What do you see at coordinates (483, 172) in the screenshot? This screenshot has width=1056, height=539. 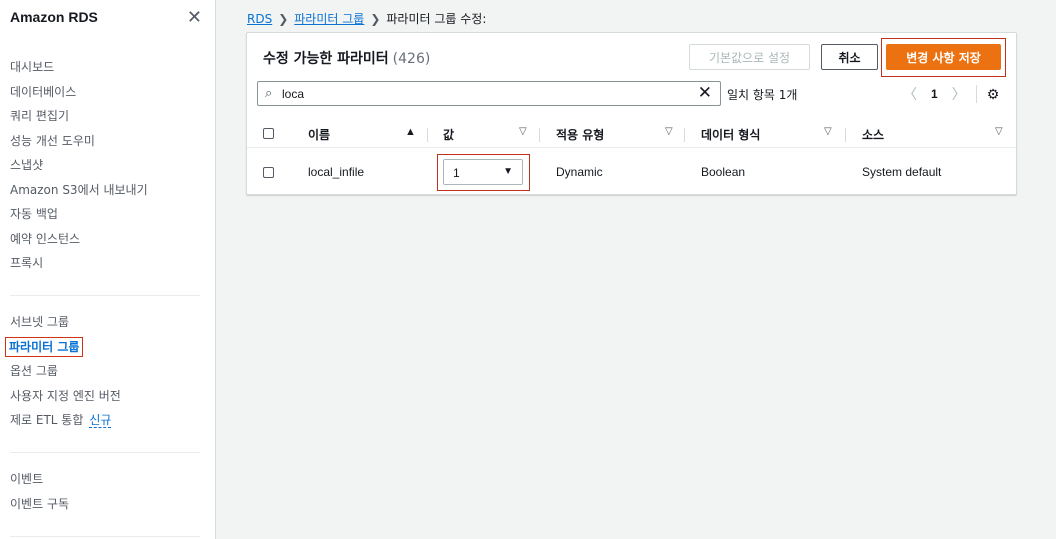 I see `value-select: 1 ▼` at bounding box center [483, 172].